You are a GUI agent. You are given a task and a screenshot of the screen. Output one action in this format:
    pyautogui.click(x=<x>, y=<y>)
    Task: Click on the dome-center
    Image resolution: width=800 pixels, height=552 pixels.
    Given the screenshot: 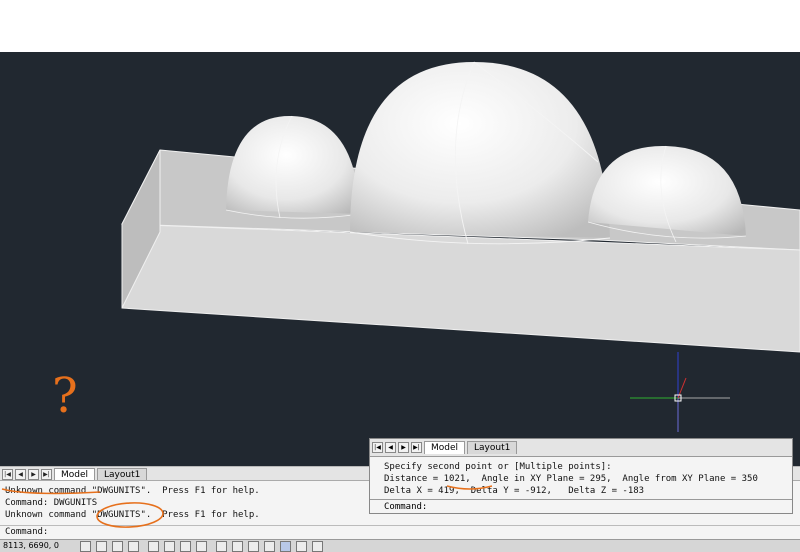 What is the action you would take?
    pyautogui.click(x=480, y=150)
    